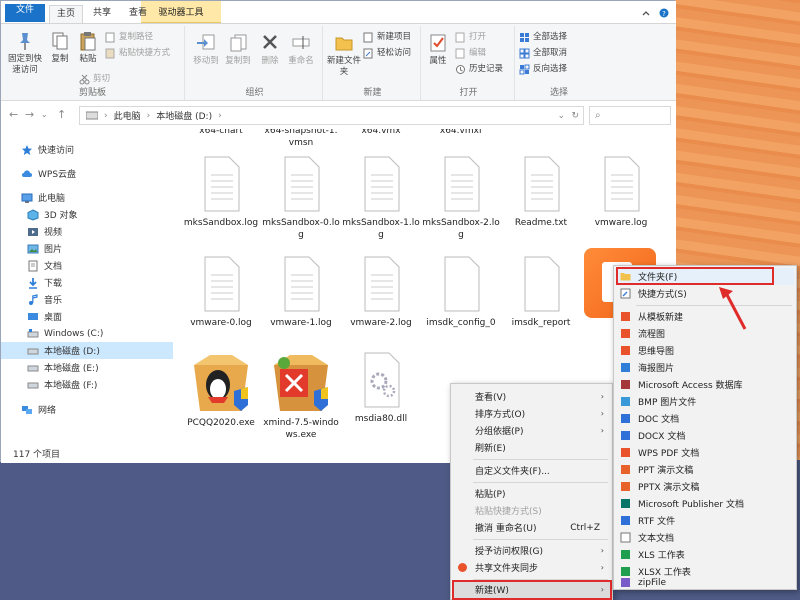  Describe the element at coordinates (47, 149) in the screenshot. I see `sidebar-item-quick-access: 快速访问` at that location.